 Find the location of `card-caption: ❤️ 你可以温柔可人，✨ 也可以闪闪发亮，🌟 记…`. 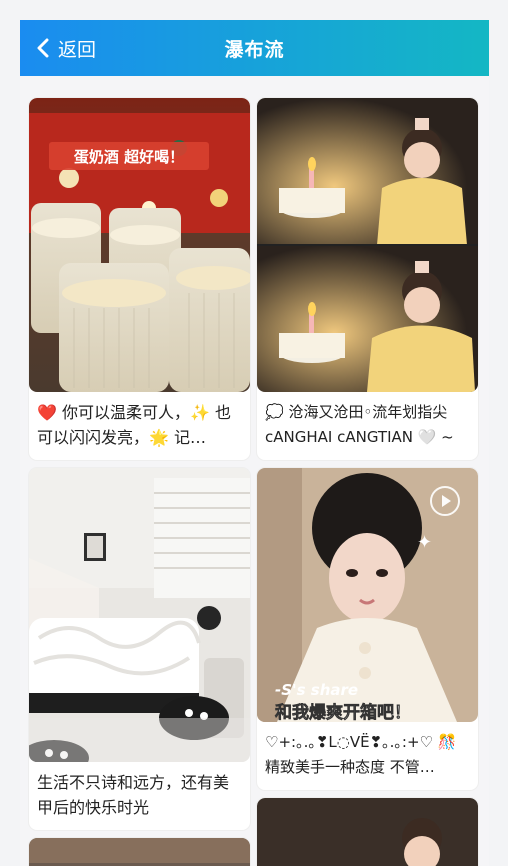

card-caption: ❤️ 你可以温柔可人，✨ 也可以闪闪发亮，🌟 记… is located at coordinates (134, 425).